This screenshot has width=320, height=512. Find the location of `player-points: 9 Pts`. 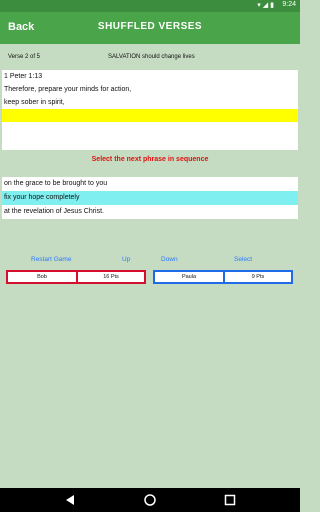

player-points: 9 Pts is located at coordinates (258, 277).